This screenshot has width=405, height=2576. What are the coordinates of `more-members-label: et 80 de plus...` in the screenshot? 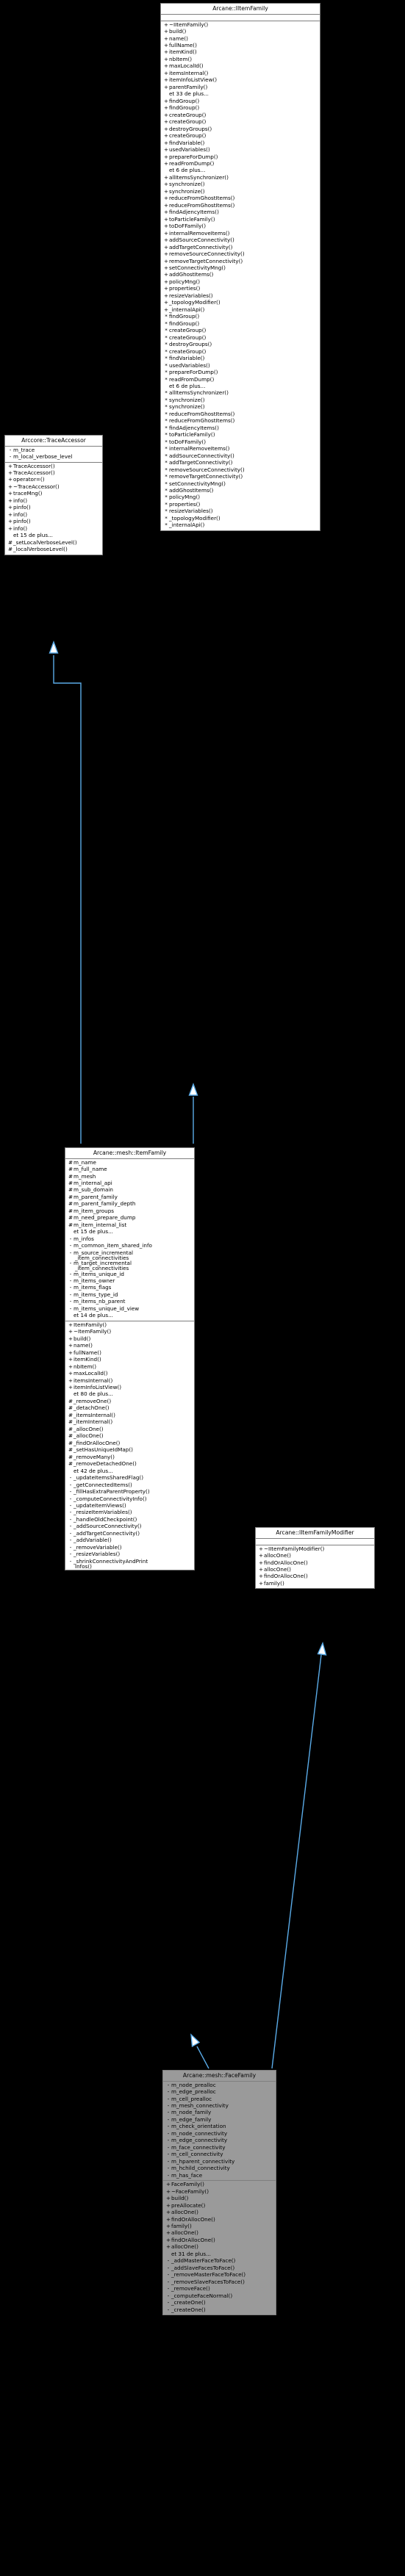 It's located at (93, 1394).